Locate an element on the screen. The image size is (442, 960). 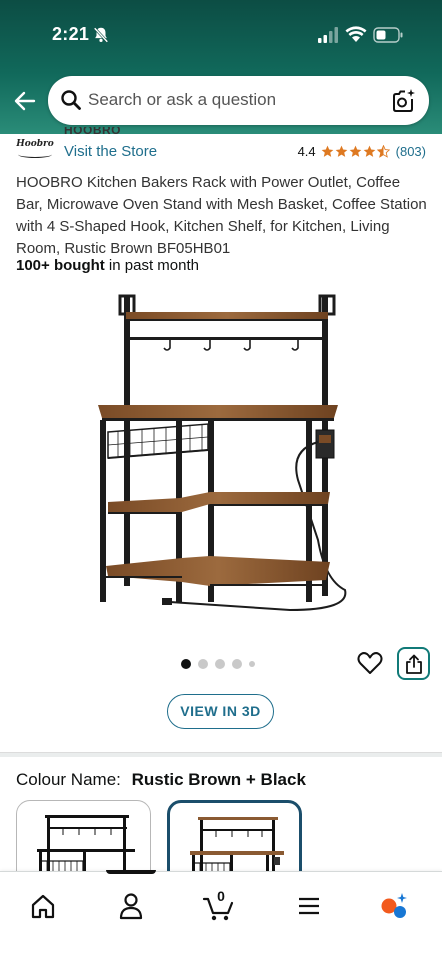
share-button is located at coordinates (413, 663).